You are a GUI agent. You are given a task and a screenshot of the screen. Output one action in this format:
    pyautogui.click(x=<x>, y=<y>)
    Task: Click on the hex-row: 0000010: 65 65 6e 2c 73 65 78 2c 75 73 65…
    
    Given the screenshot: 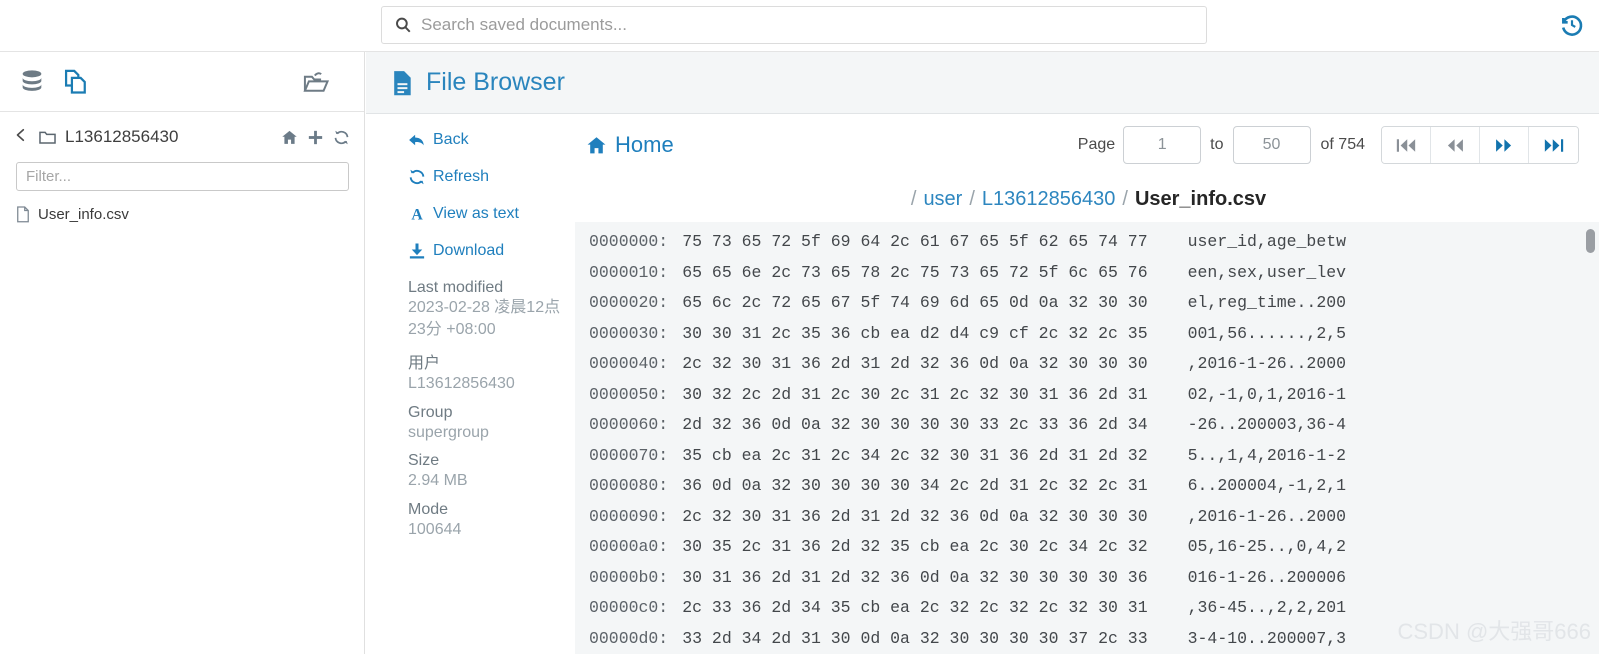 What is the action you would take?
    pyautogui.click(x=1087, y=273)
    